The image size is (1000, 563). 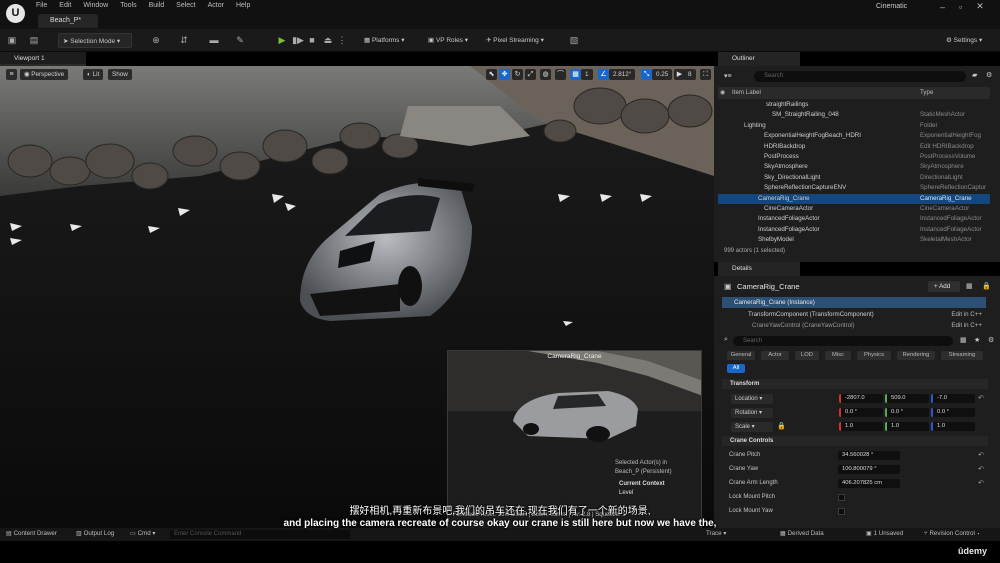 What do you see at coordinates (11, 74) in the screenshot?
I see `viewport-menu-icon: ≡` at bounding box center [11, 74].